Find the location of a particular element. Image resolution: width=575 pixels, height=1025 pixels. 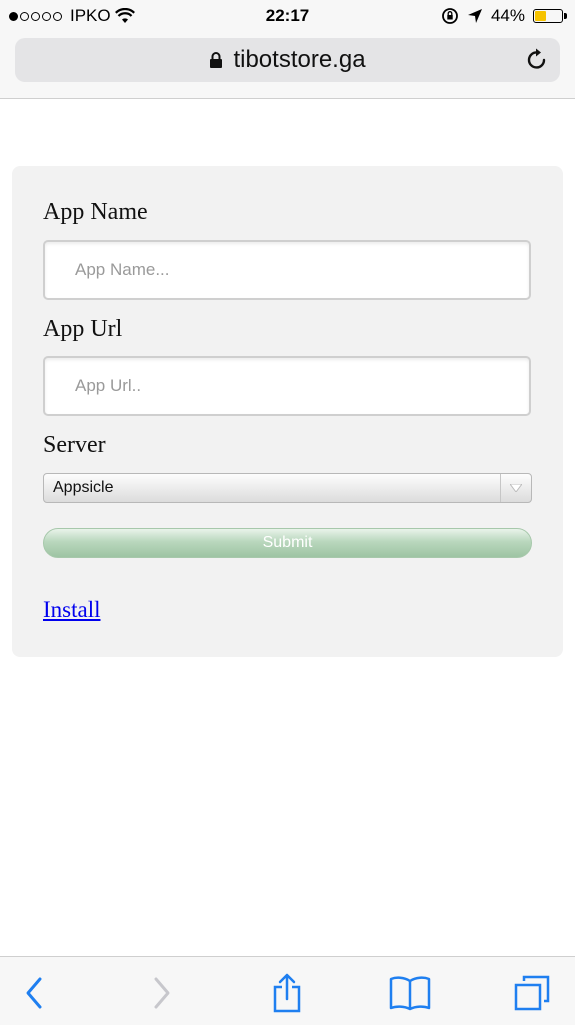

address-bar-url: tibotstore.ga is located at coordinates (287, 60).